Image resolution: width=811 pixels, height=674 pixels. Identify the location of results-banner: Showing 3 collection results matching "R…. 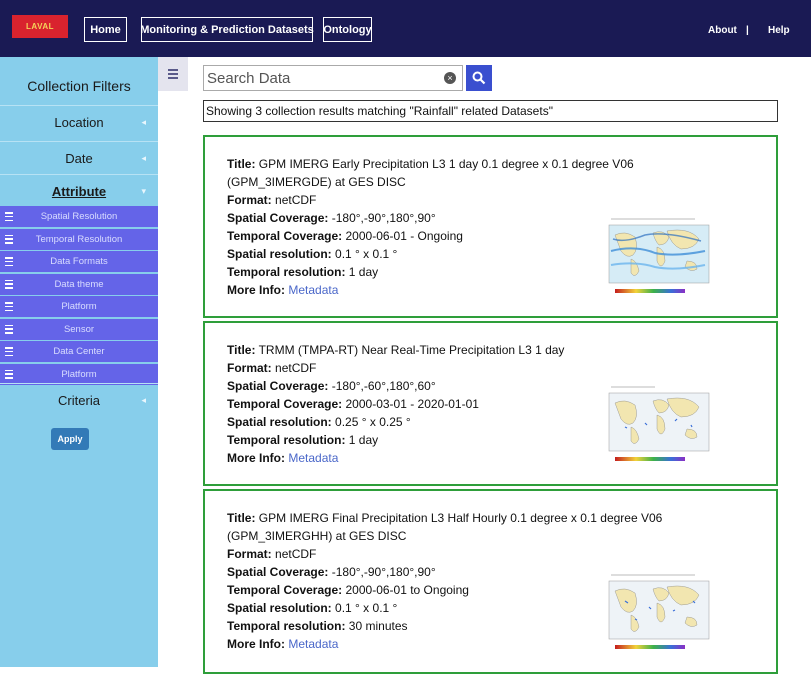
(490, 111).